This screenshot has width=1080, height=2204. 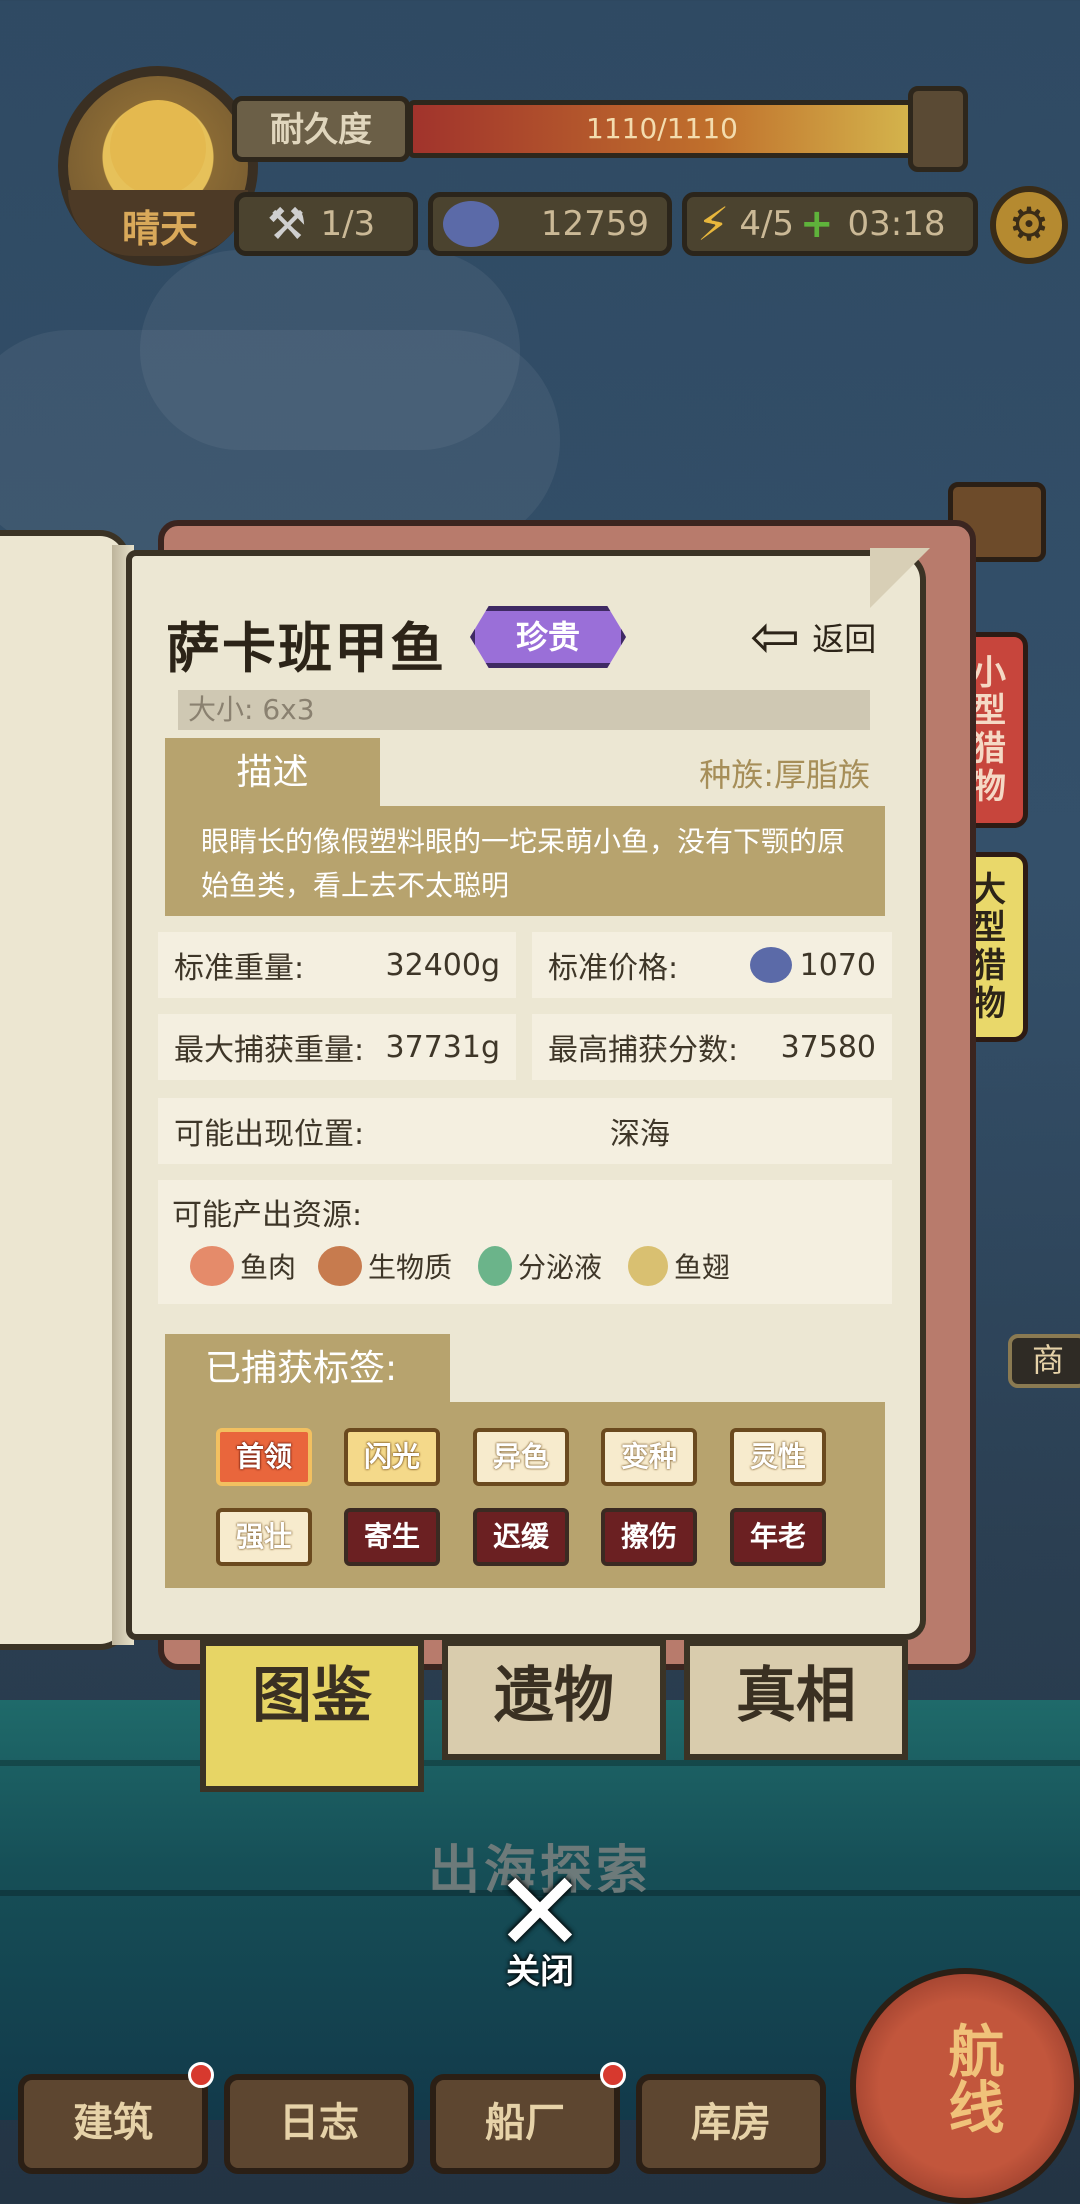 I want to click on back-button: ⇦ 返回, so click(x=813, y=637).